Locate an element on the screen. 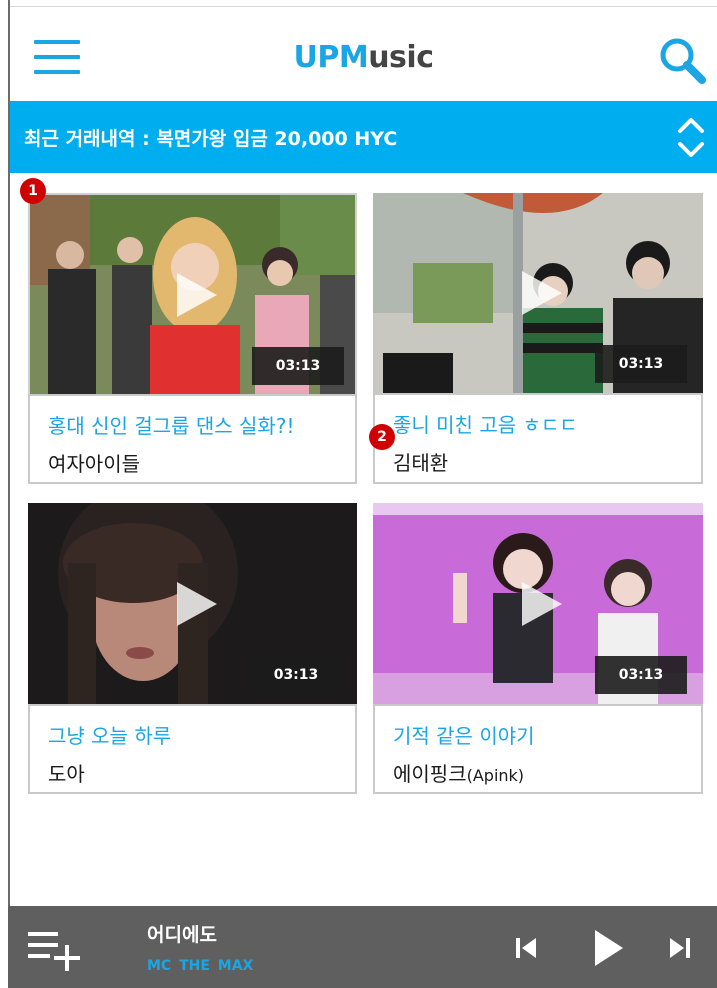  video-artist-name: 여자아이들 is located at coordinates (94, 464).